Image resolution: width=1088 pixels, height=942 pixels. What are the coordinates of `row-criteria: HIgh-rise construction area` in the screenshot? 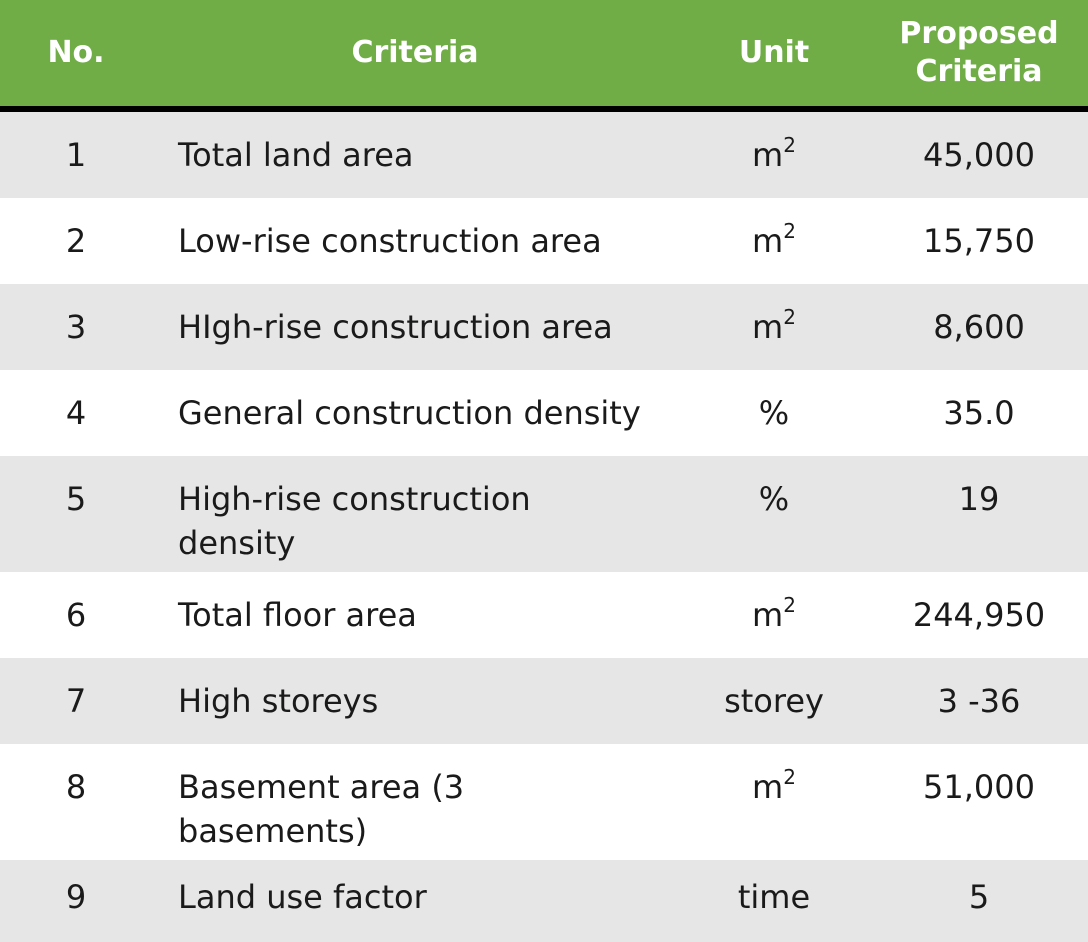 It's located at (395, 327).